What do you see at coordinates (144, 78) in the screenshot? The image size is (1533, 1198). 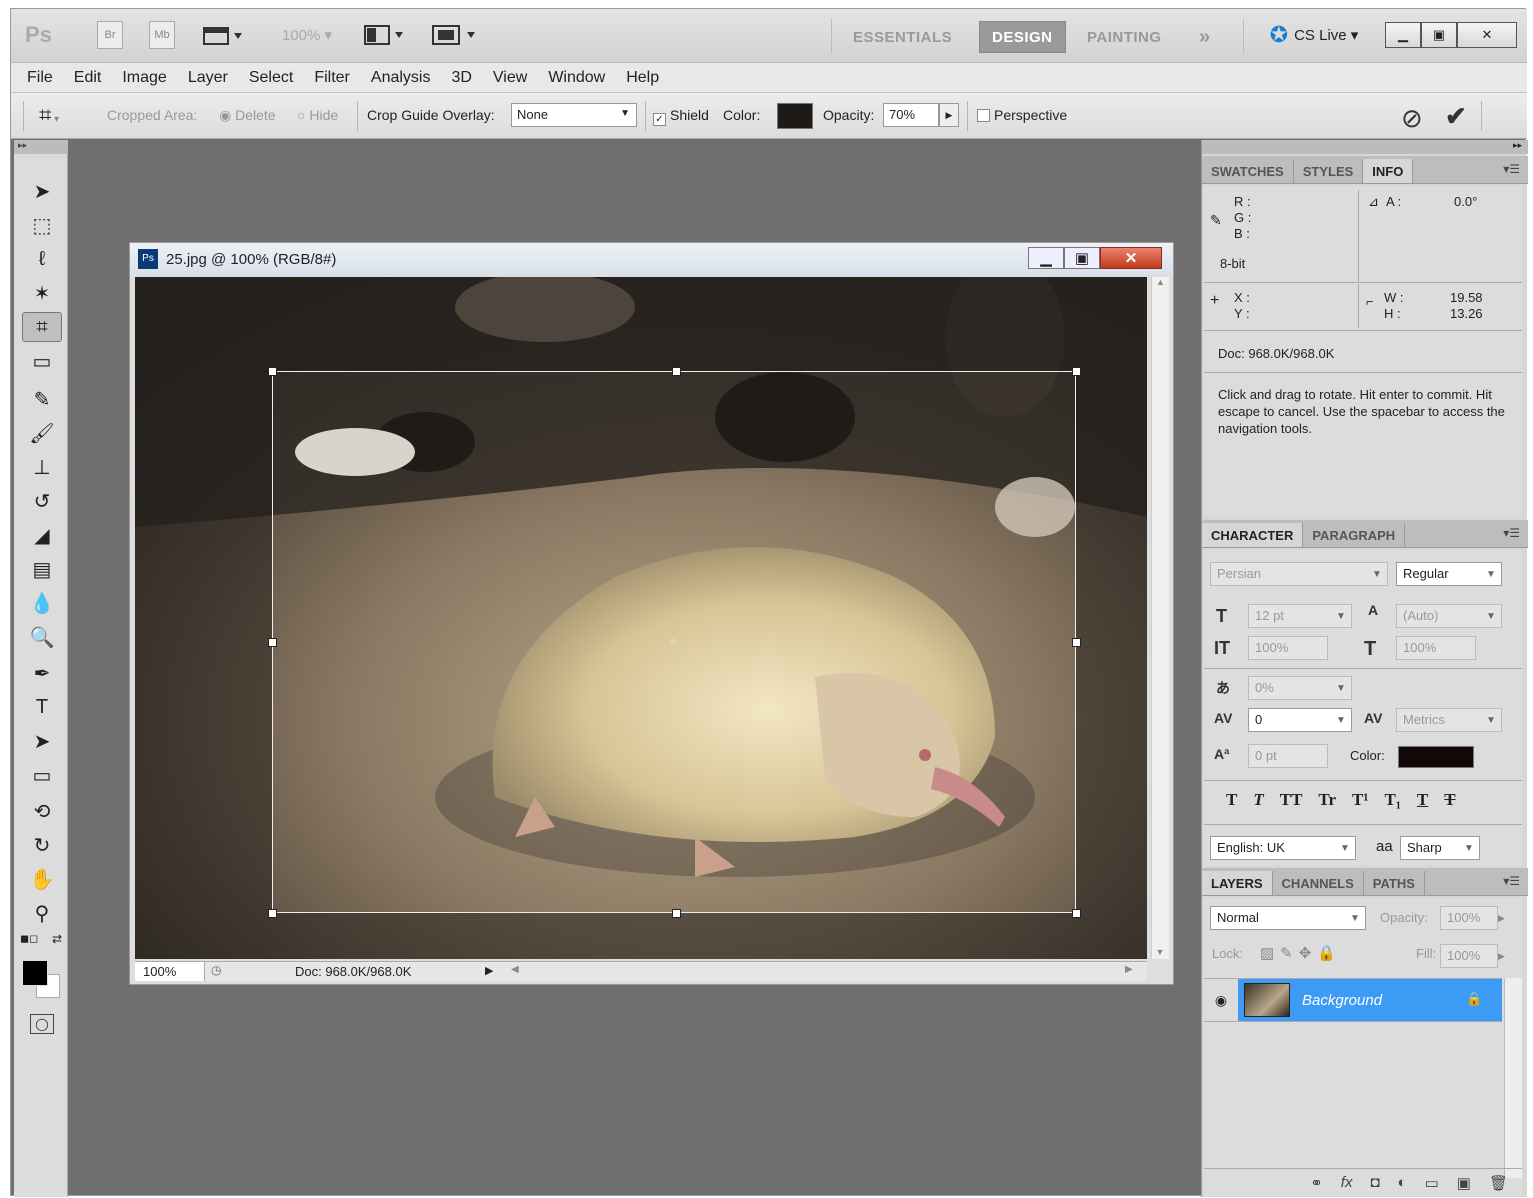 I see `menu-image: Image` at bounding box center [144, 78].